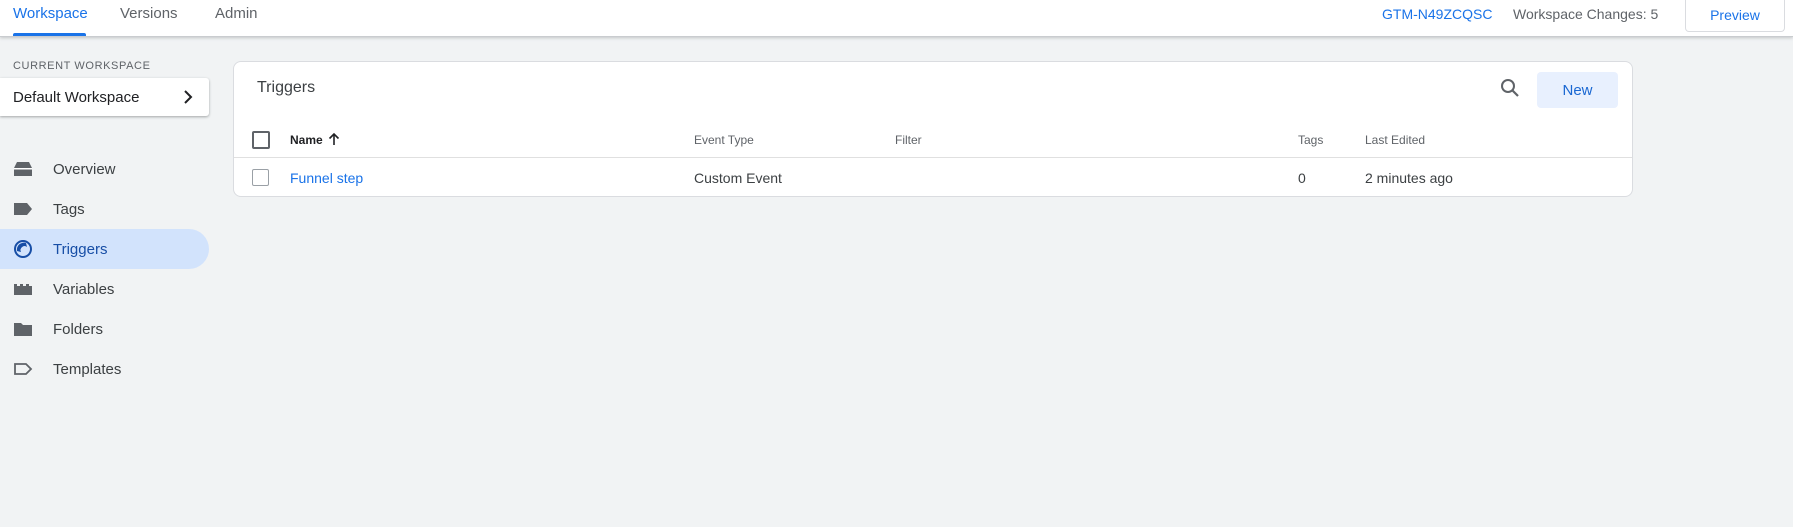 Image resolution: width=1793 pixels, height=527 pixels. I want to click on container-id-link: GTM-N49ZCQSC, so click(1437, 14).